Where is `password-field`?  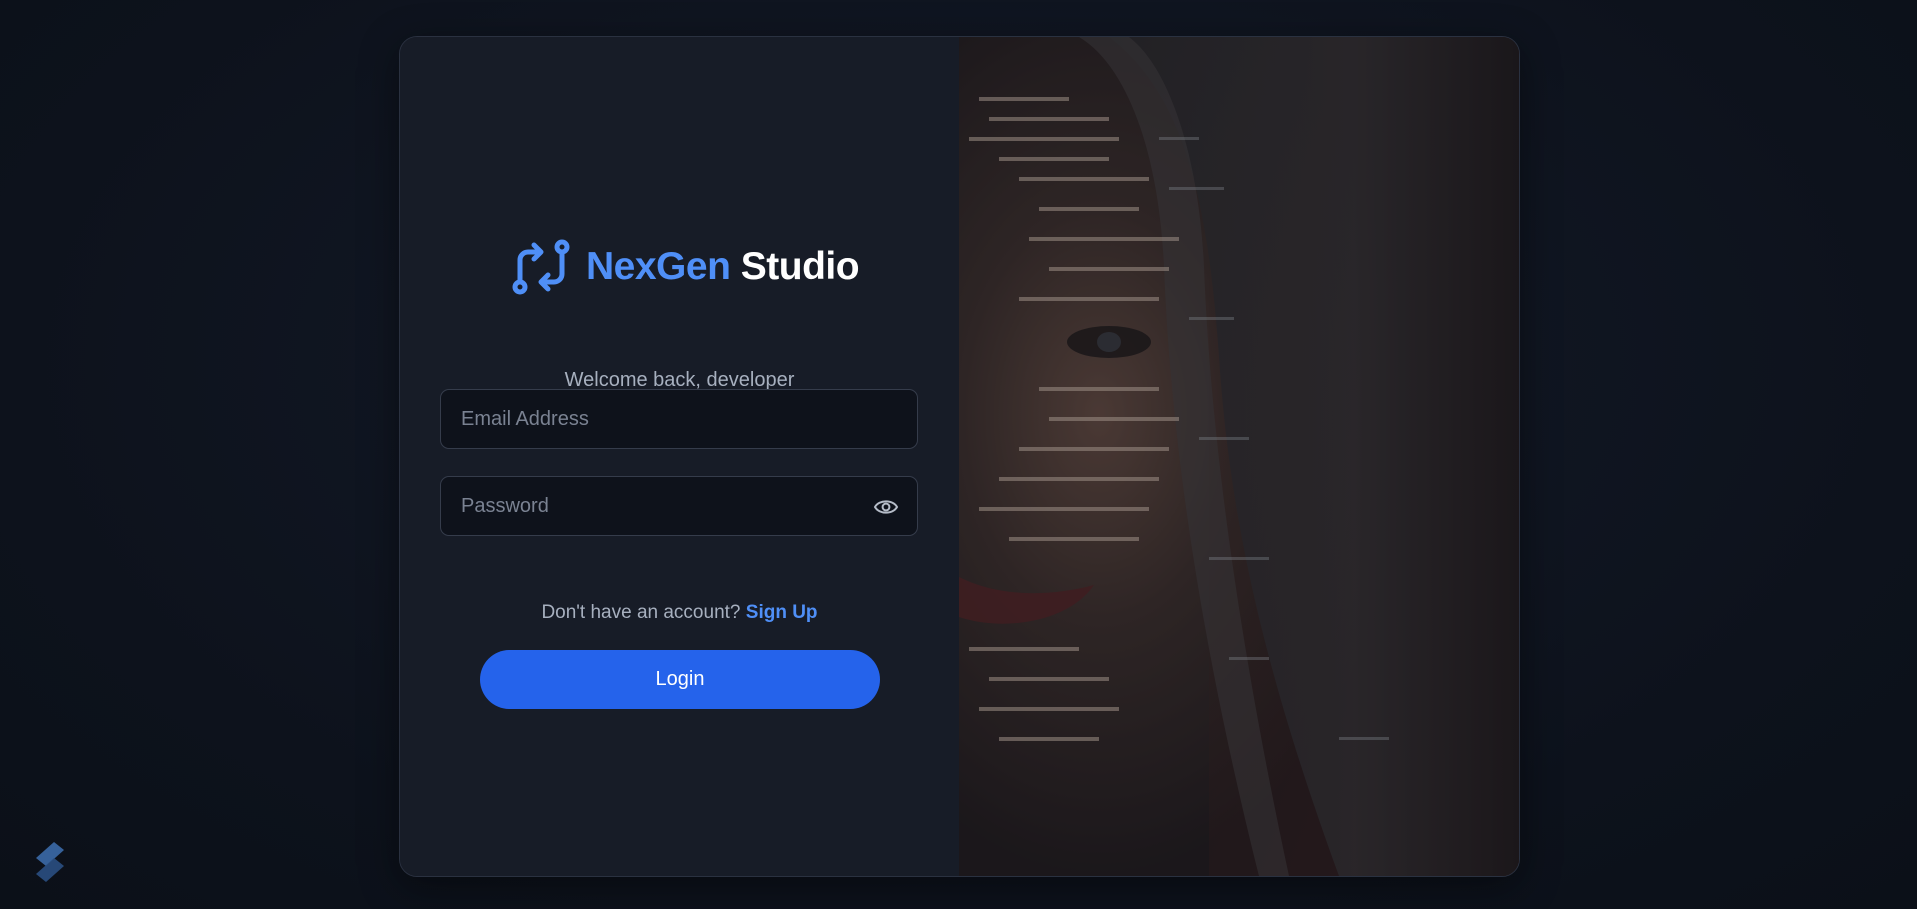
password-field is located at coordinates (679, 506).